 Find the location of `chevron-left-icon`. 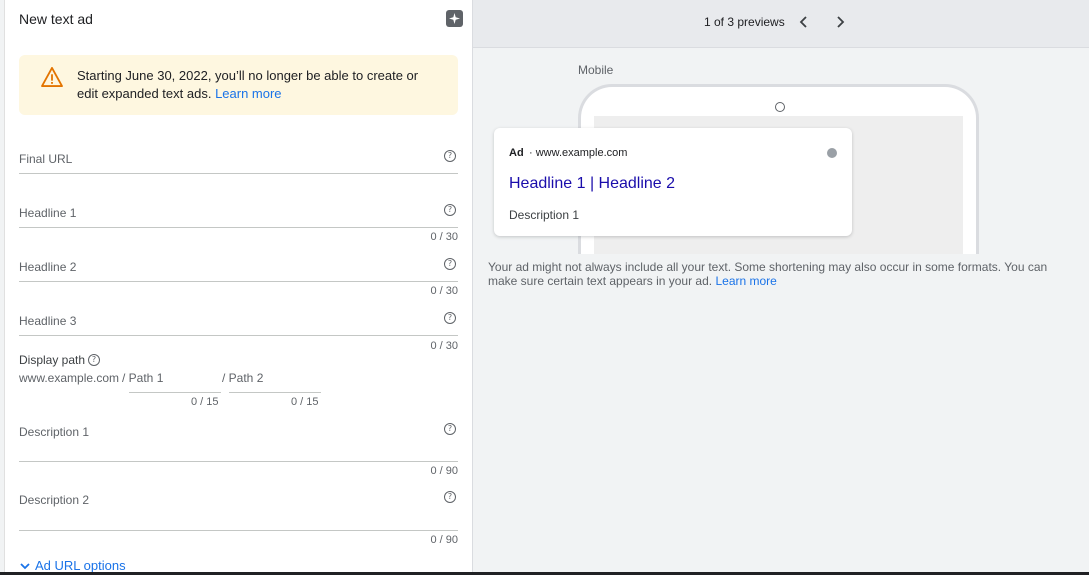

chevron-left-icon is located at coordinates (804, 22).